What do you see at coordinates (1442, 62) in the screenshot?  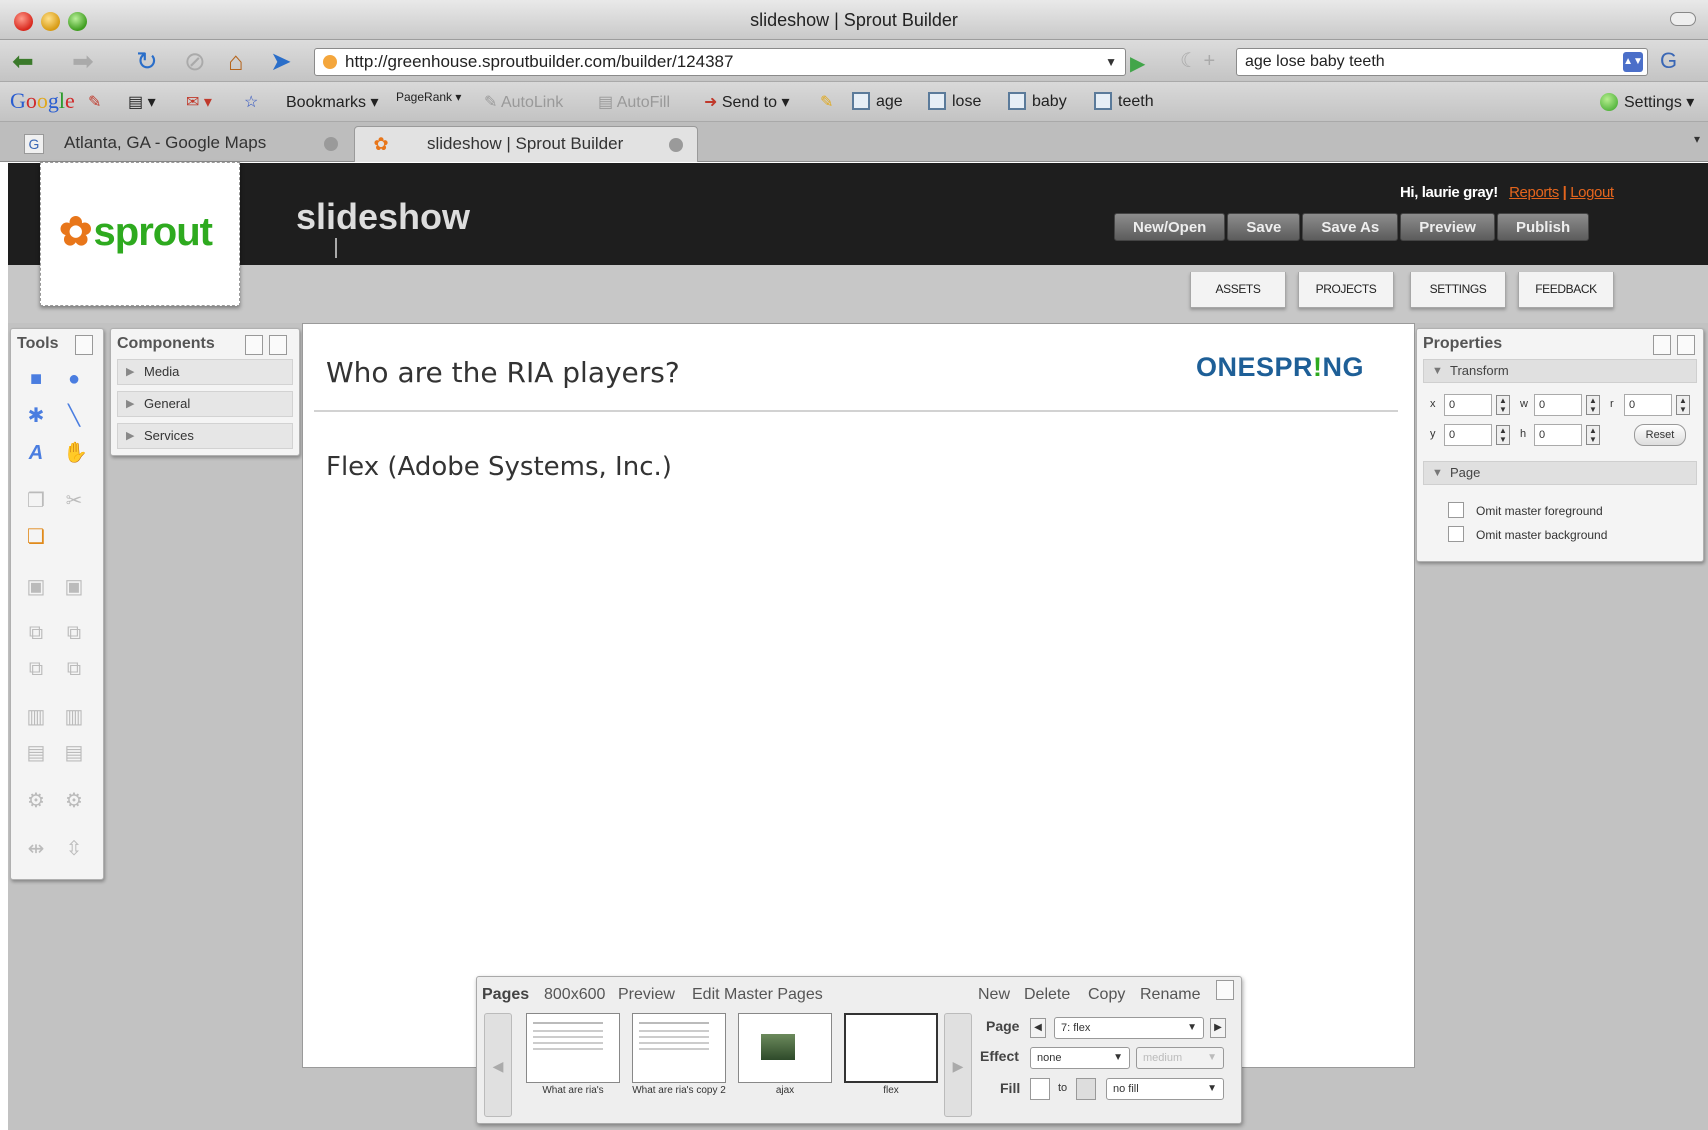 I see `search-input: age lose baby teeth ▲▼` at bounding box center [1442, 62].